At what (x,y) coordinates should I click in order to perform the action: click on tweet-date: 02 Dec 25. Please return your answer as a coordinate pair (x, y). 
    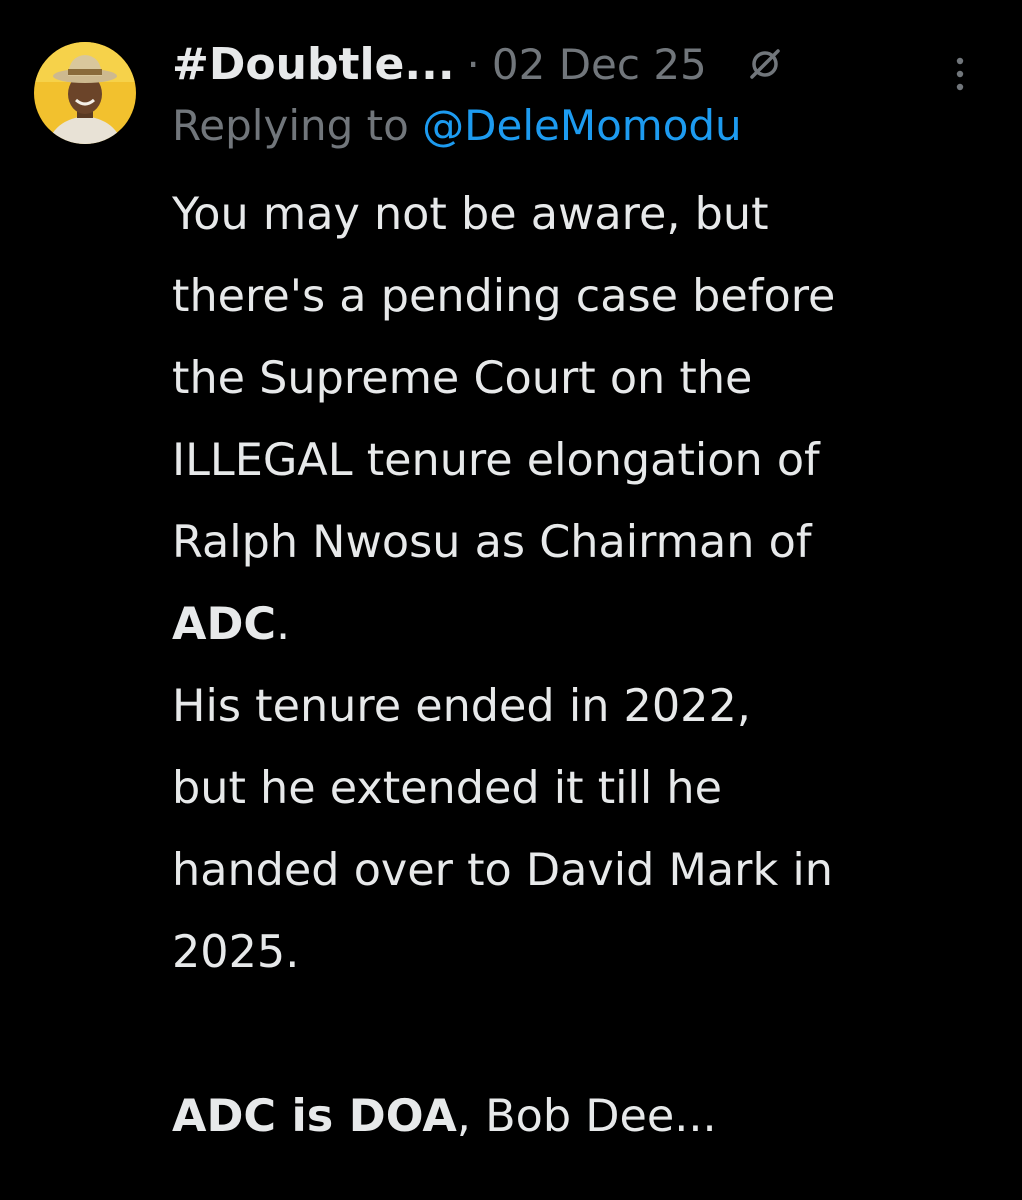
    Looking at the image, I should click on (599, 64).